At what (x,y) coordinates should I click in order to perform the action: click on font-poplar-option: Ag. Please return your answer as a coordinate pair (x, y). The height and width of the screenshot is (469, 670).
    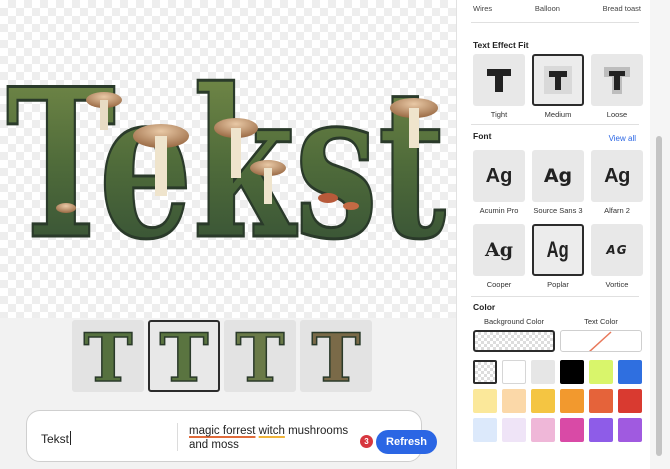
    Looking at the image, I should click on (558, 250).